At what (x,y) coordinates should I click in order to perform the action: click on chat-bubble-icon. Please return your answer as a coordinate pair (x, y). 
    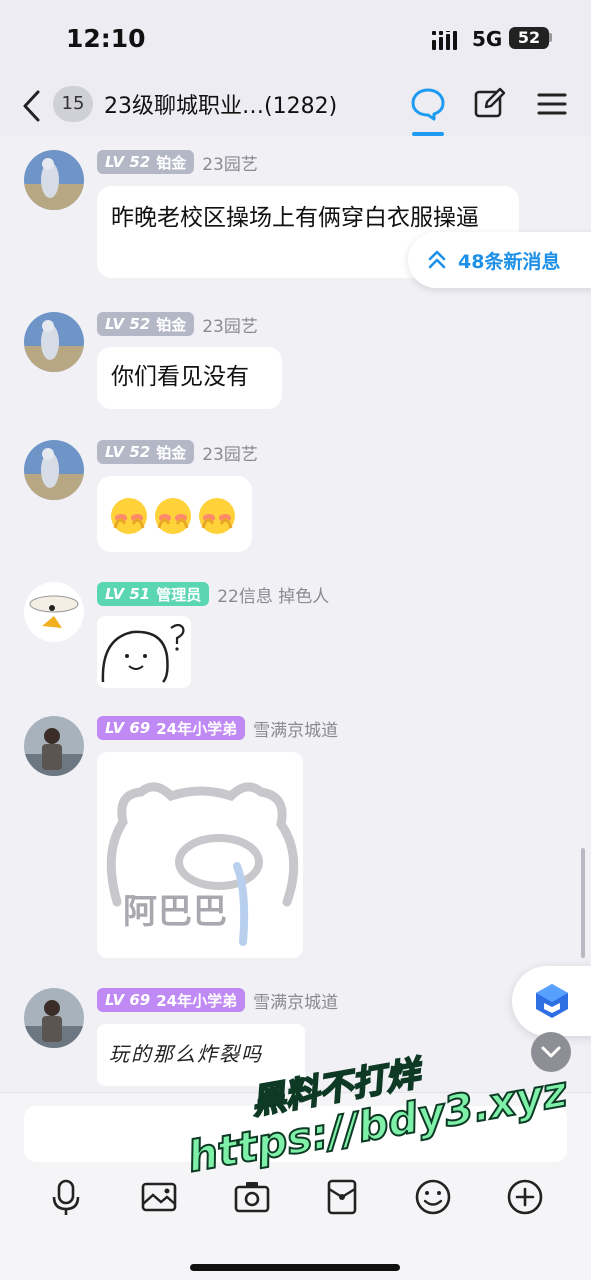
    Looking at the image, I should click on (428, 104).